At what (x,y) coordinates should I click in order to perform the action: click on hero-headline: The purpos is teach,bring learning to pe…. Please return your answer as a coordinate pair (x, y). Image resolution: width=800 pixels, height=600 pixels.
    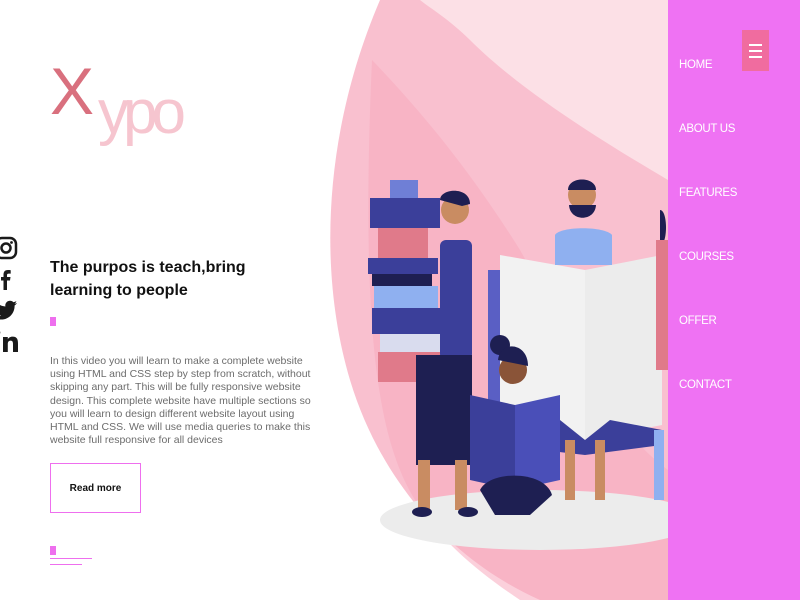
    Looking at the image, I should click on (148, 279).